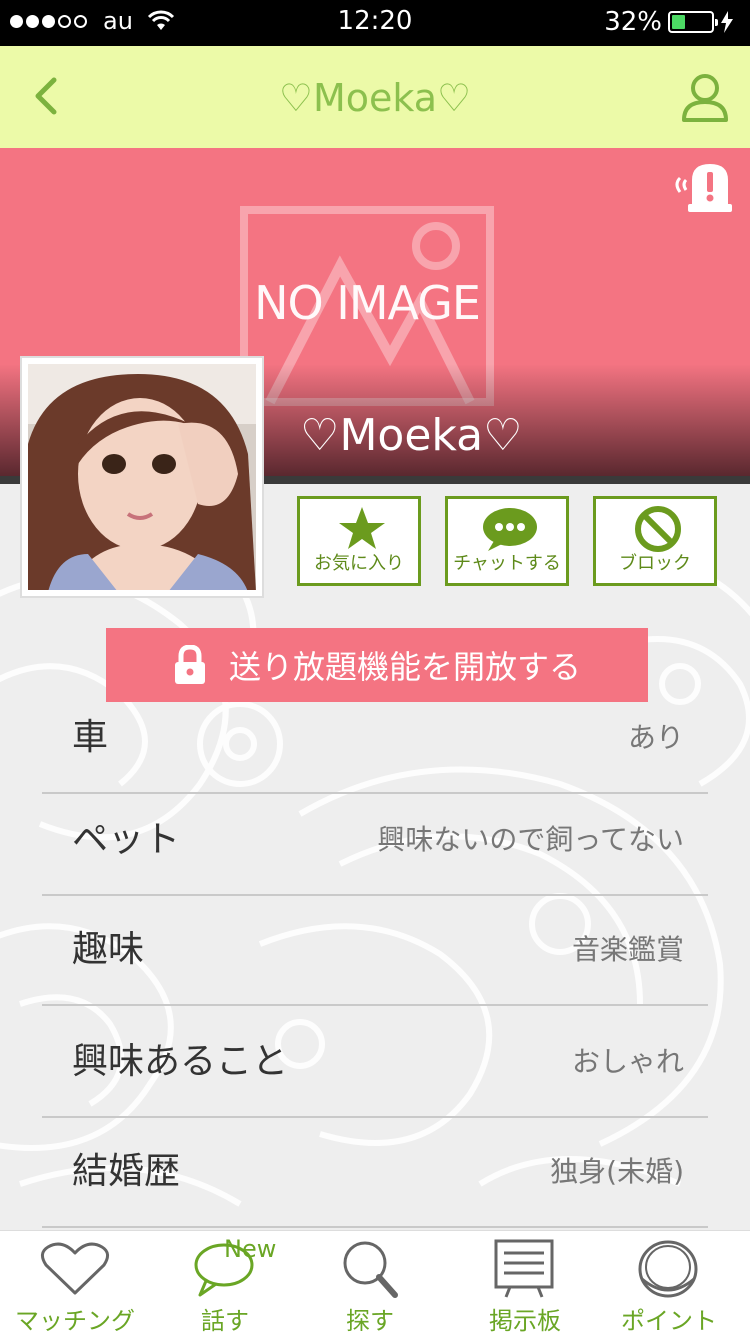  What do you see at coordinates (126, 839) in the screenshot?
I see `row-key: ペット` at bounding box center [126, 839].